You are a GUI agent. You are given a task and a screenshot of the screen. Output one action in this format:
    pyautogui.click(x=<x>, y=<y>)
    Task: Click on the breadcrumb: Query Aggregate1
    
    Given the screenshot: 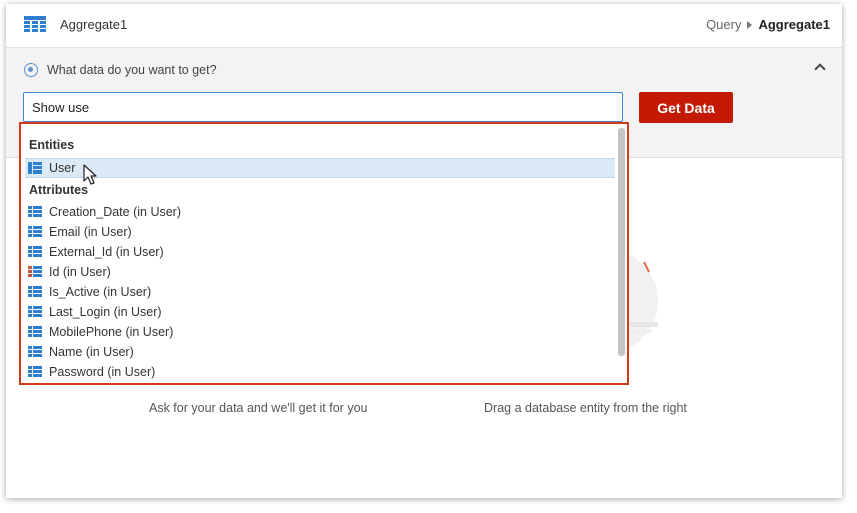 What is the action you would take?
    pyautogui.click(x=768, y=24)
    